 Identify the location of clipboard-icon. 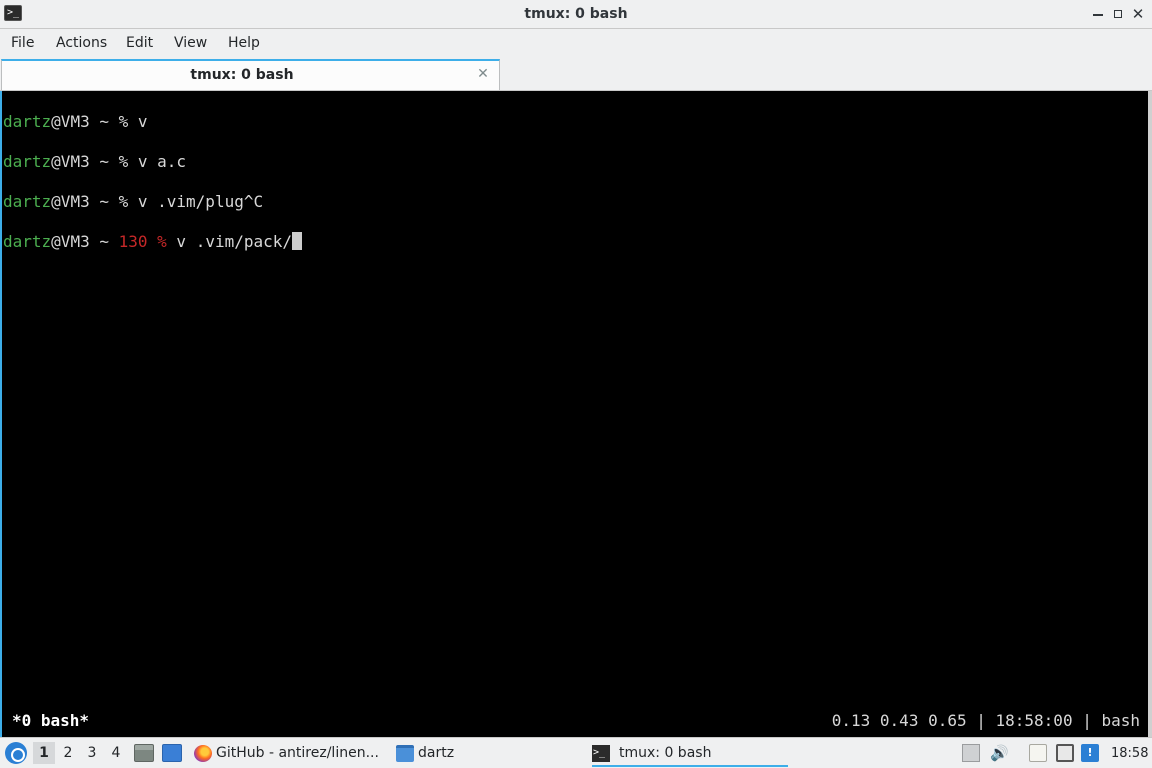
(1038, 753).